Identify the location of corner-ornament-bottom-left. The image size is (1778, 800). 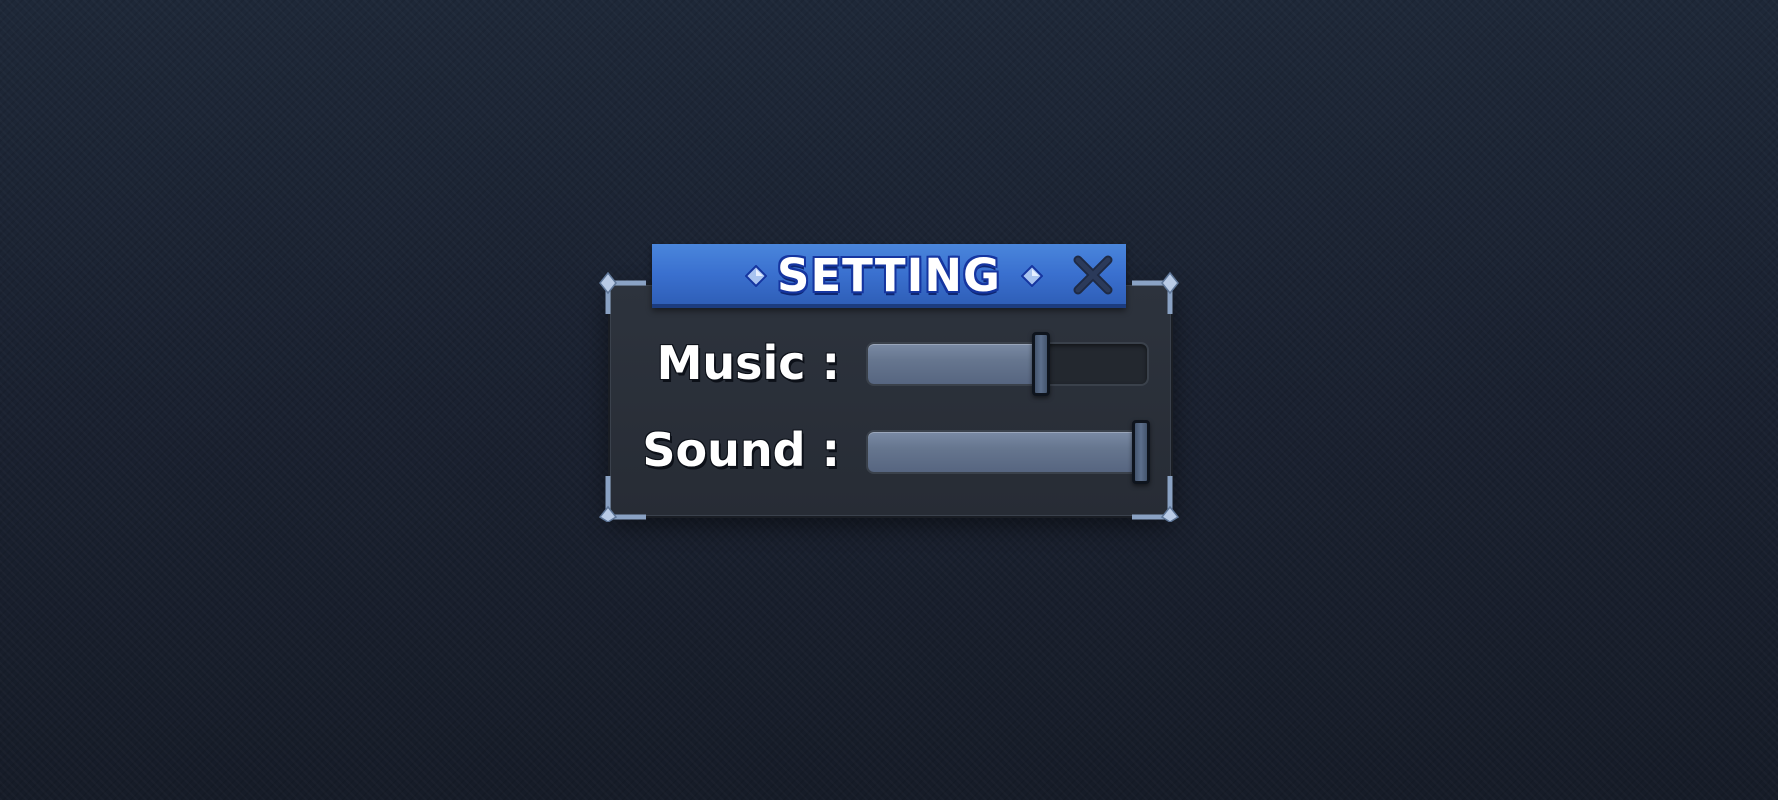
(620, 499).